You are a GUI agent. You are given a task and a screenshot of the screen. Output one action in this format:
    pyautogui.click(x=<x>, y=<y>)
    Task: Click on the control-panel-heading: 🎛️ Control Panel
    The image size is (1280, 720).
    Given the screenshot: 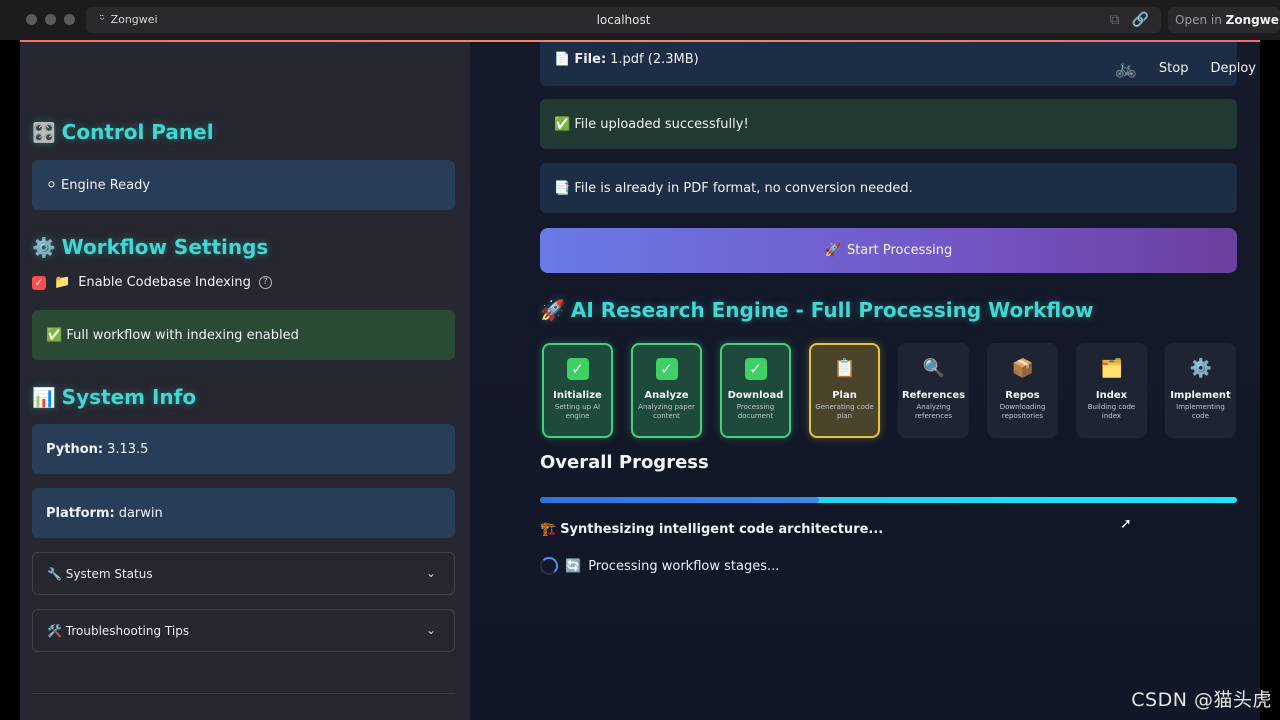 What is the action you would take?
    pyautogui.click(x=123, y=132)
    